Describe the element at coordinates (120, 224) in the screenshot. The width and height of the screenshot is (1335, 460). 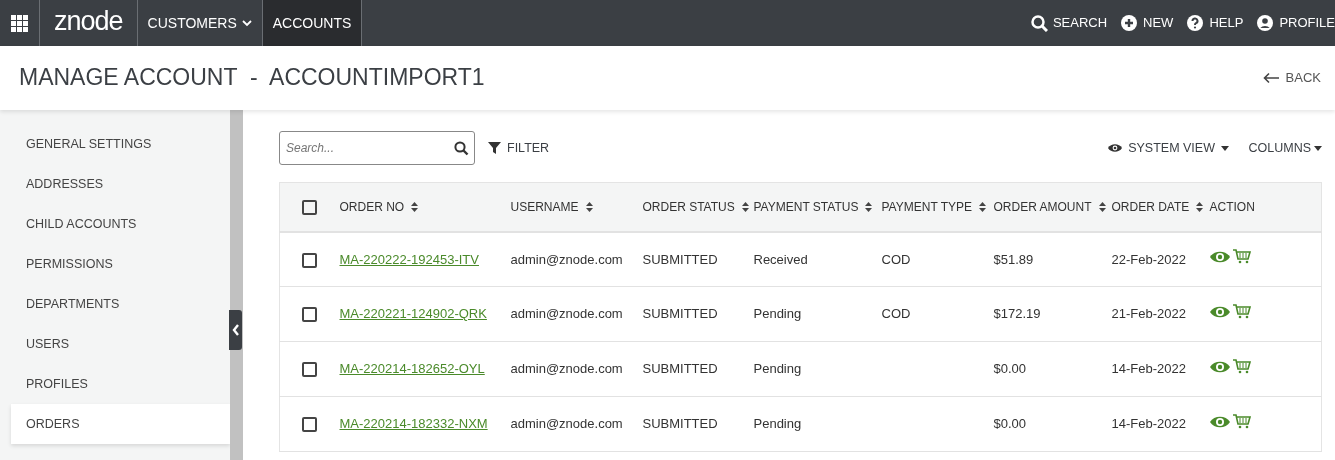
I see `sidebar-item: CHILD ACCOUNTS` at that location.